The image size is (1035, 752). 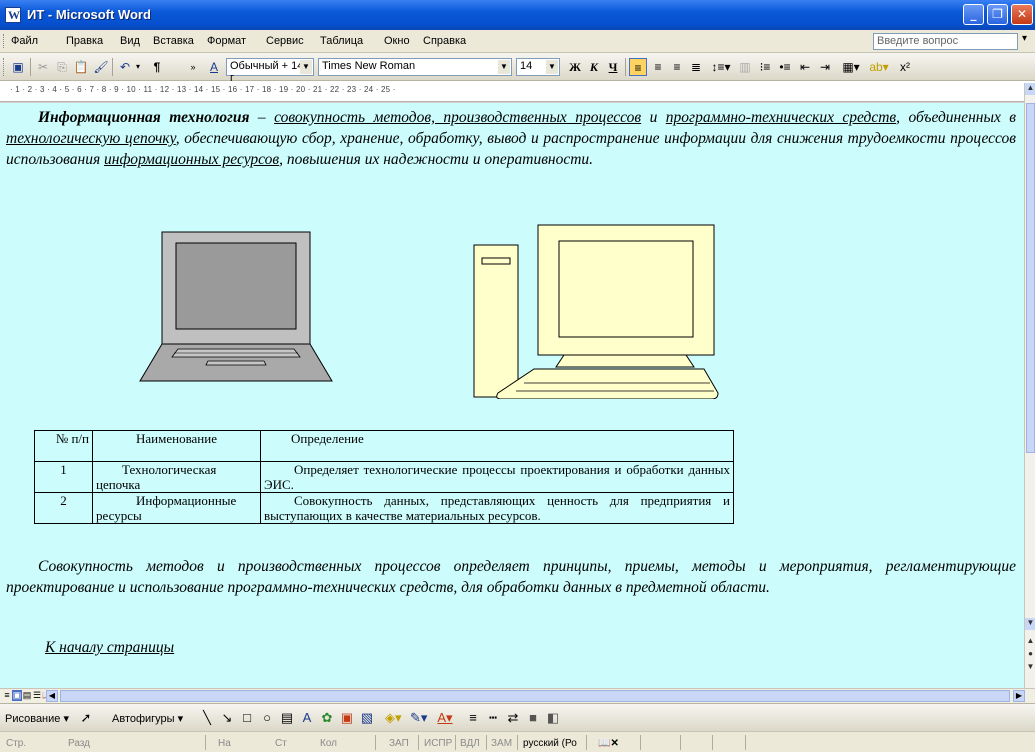 I want to click on menu-tools: Сервис, so click(x=285, y=41).